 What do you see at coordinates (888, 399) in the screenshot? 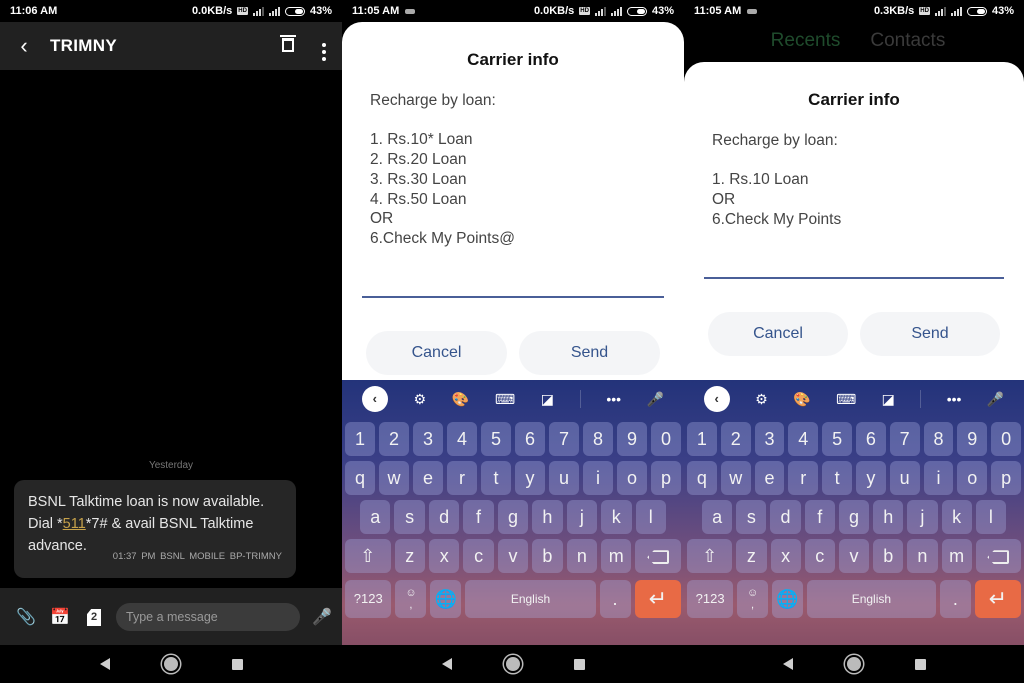
I see `resize-icon: ◪` at bounding box center [888, 399].